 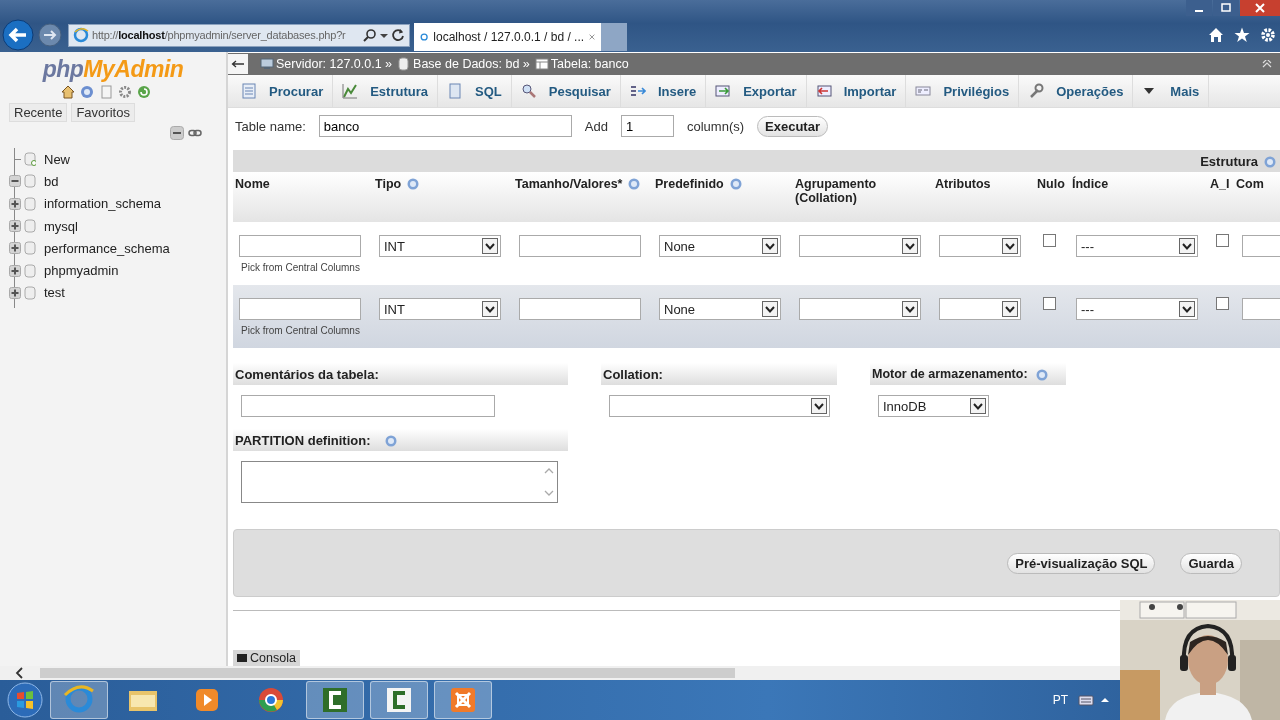 I want to click on field-label: column(s), so click(x=715, y=126).